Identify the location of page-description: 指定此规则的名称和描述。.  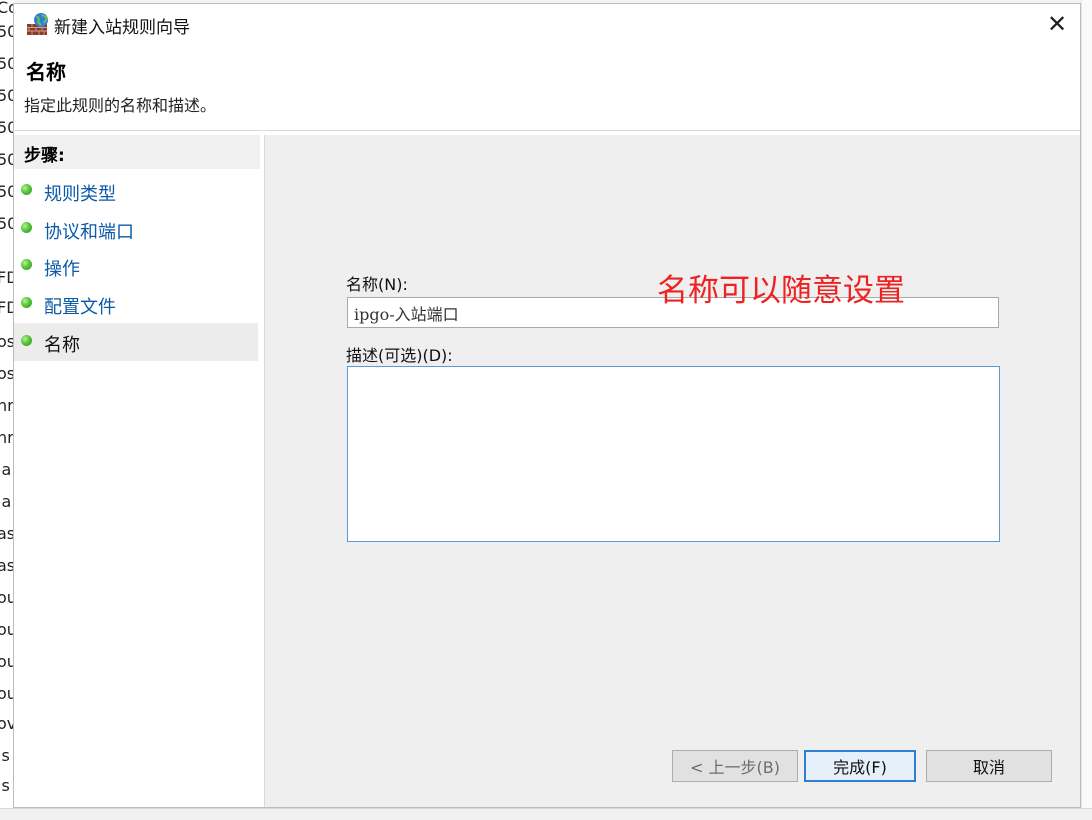
(120, 105).